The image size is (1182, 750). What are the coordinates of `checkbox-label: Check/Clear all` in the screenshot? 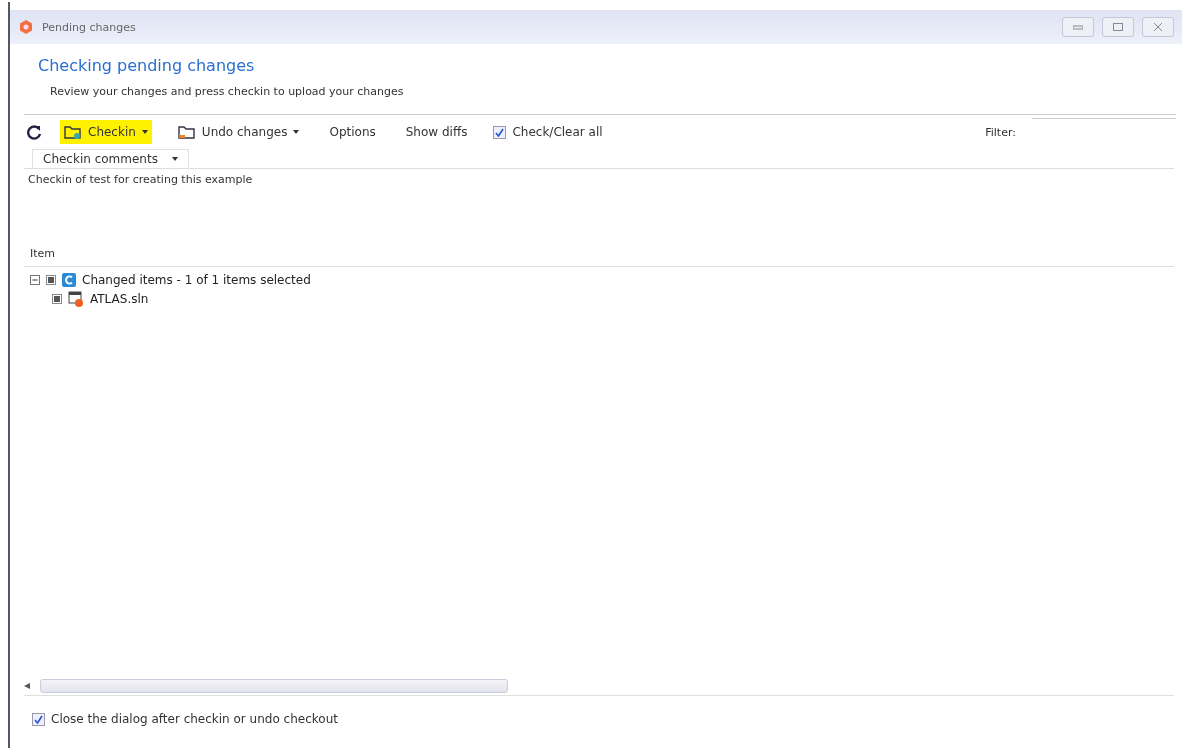 It's located at (557, 132).